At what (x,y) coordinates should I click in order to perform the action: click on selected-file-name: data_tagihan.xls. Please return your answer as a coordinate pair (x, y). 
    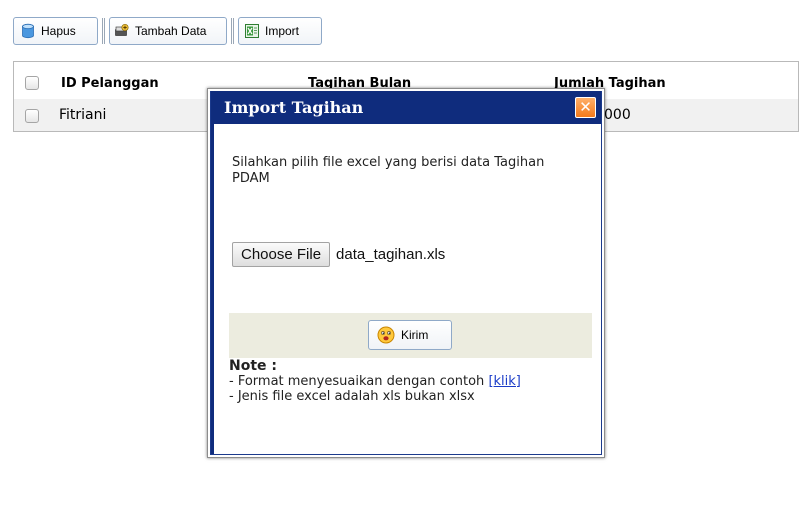
    Looking at the image, I should click on (391, 254).